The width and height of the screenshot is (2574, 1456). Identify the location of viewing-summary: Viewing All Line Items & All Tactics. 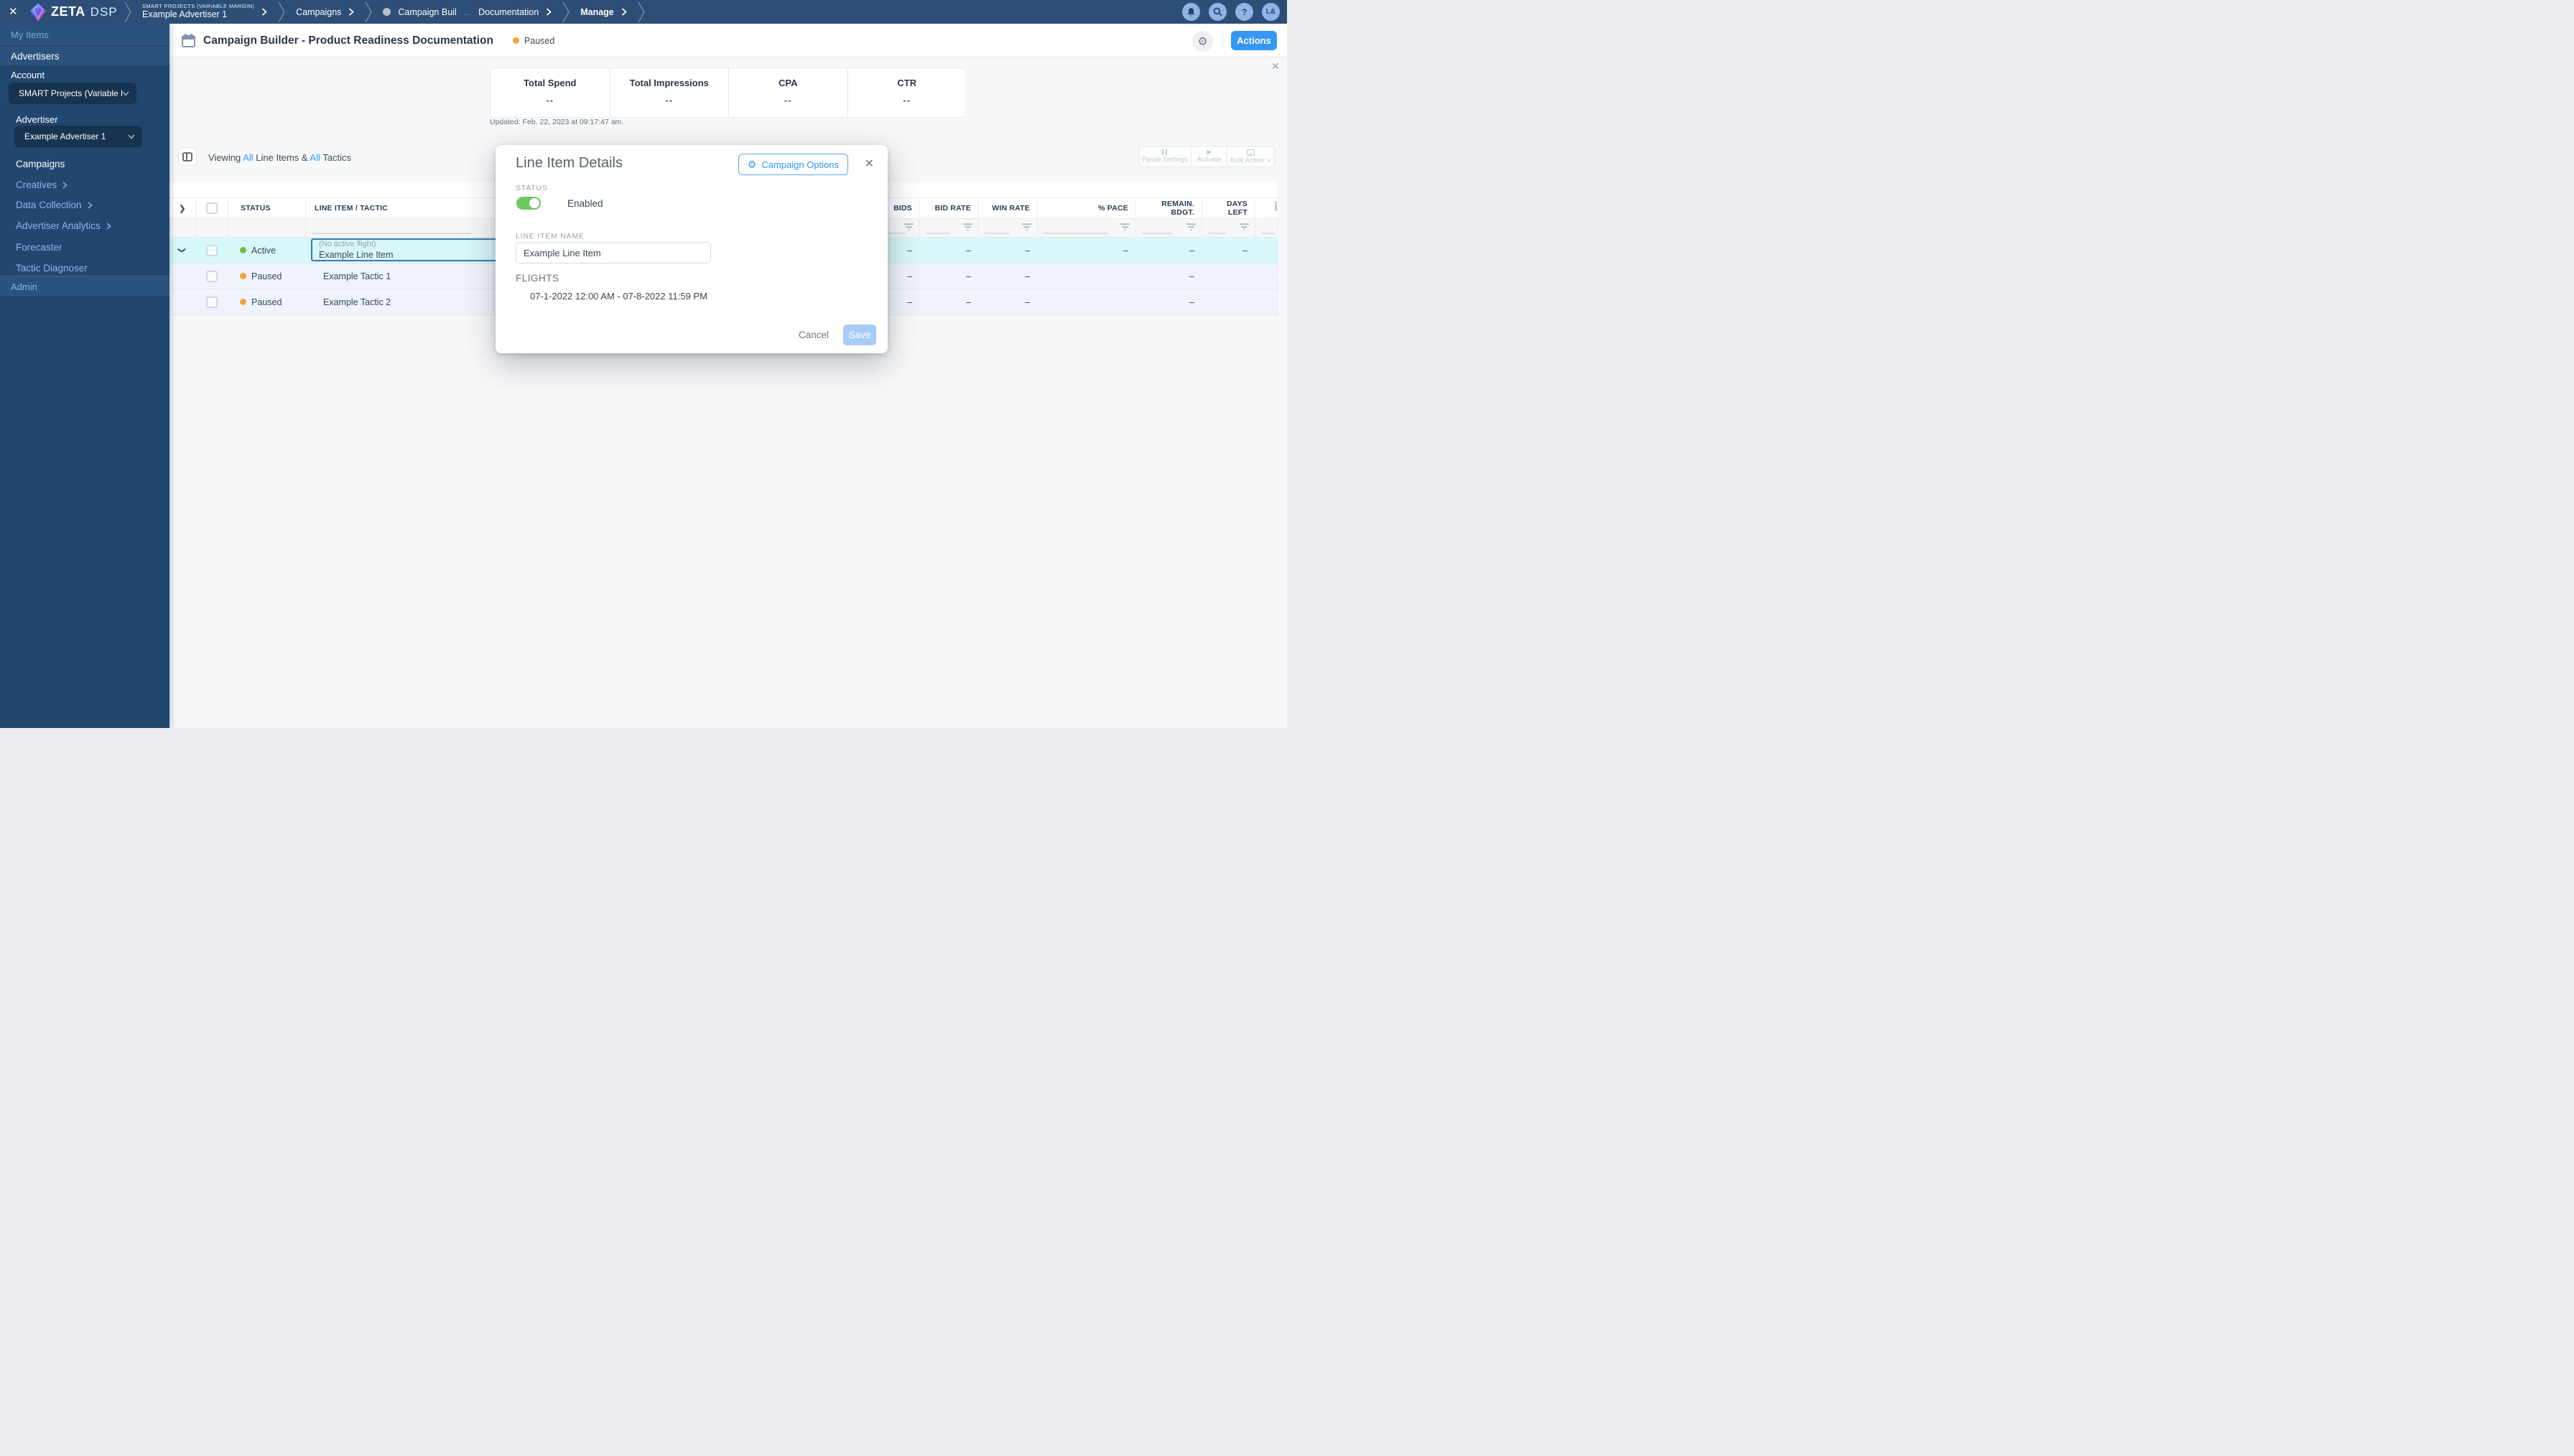
(279, 157).